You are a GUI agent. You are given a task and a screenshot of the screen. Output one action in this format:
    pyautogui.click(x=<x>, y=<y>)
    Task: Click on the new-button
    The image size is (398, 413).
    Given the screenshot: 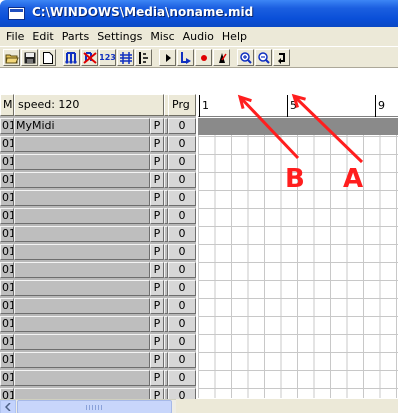 What is the action you would take?
    pyautogui.click(x=47, y=57)
    